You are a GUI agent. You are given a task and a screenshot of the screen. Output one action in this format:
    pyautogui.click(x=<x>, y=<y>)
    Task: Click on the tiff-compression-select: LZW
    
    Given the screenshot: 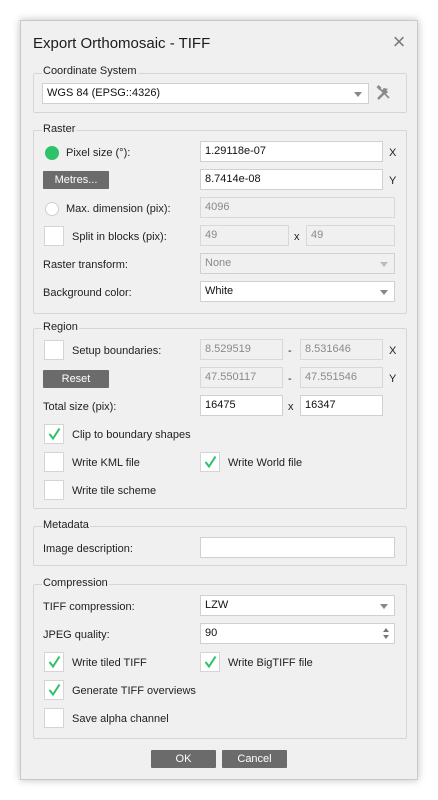 What is the action you would take?
    pyautogui.click(x=297, y=605)
    